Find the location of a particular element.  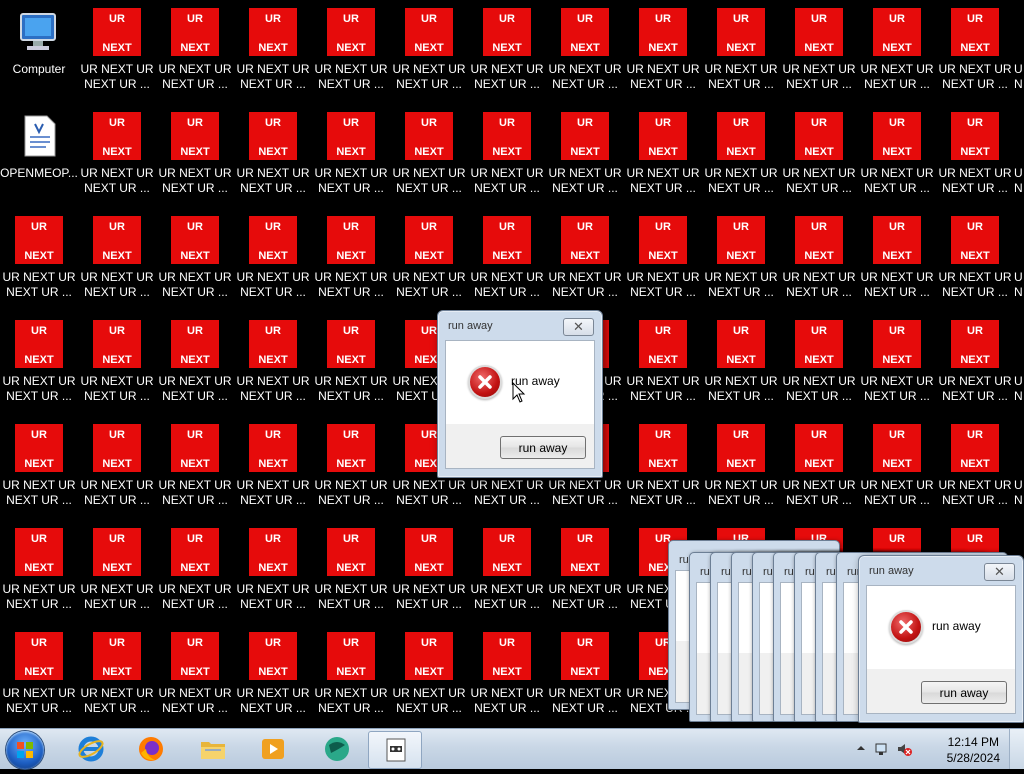

clock: 12:14 PM 5/28/2024 is located at coordinates (973, 750).